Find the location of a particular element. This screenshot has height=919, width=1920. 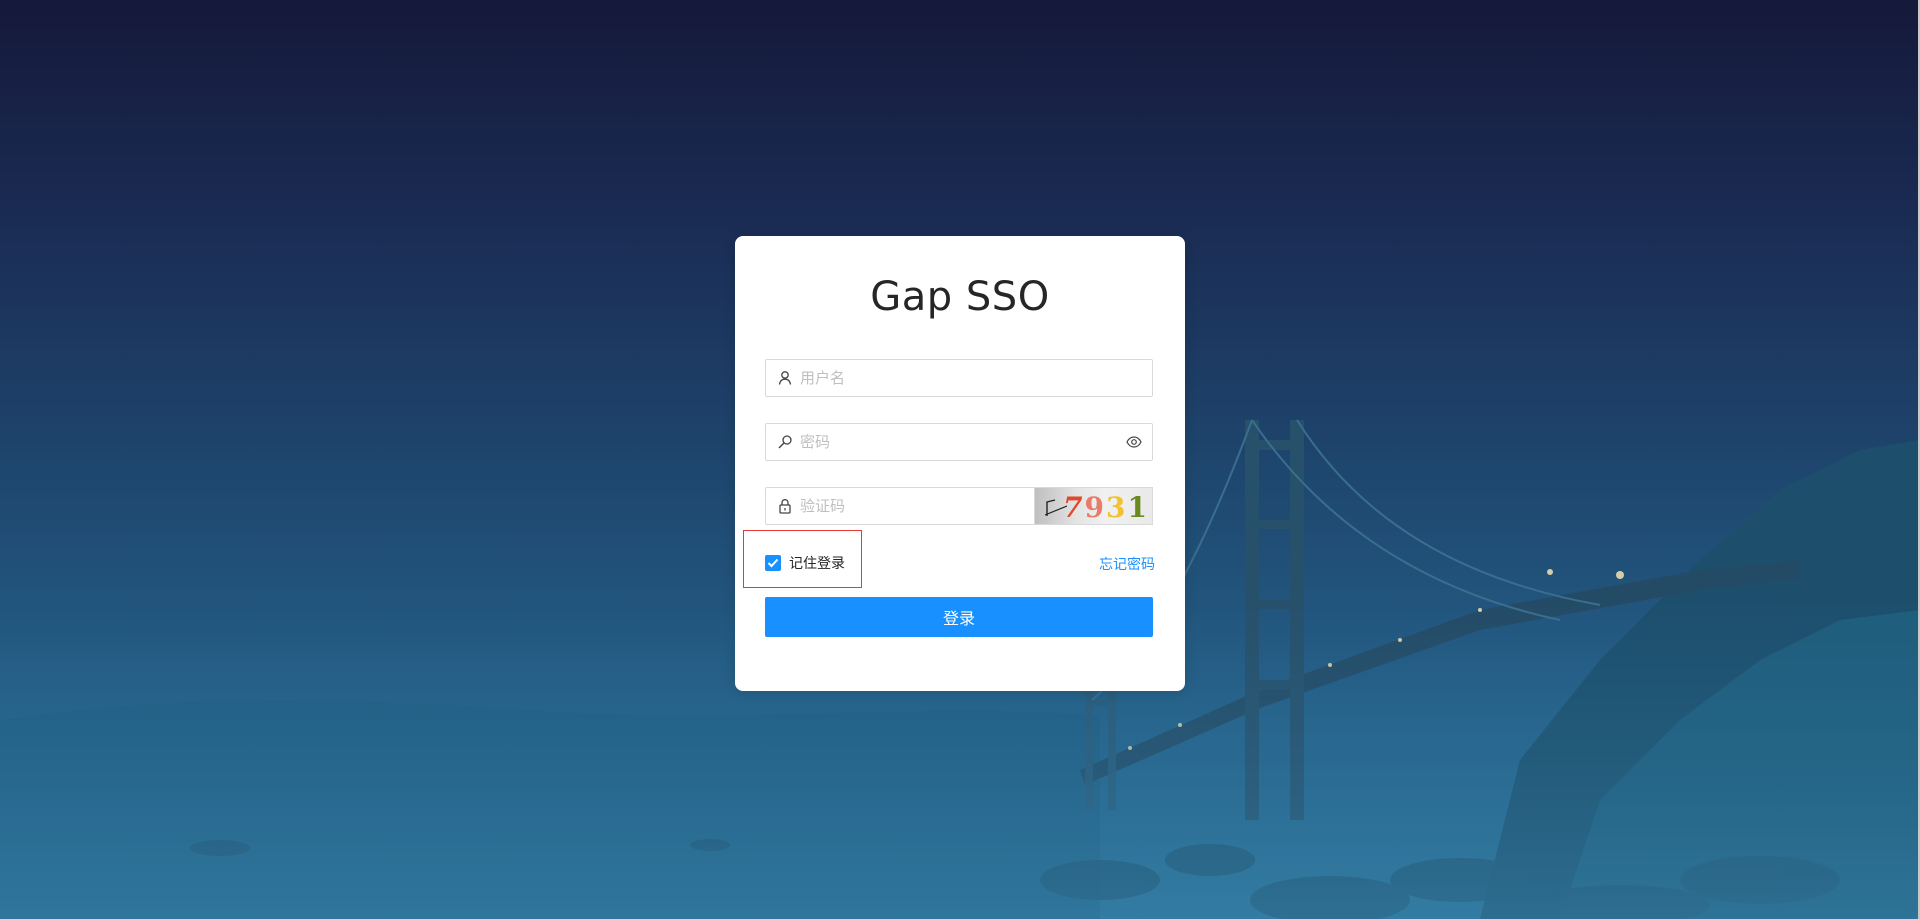

forgot-password-link: 忘记密码 is located at coordinates (1127, 564).